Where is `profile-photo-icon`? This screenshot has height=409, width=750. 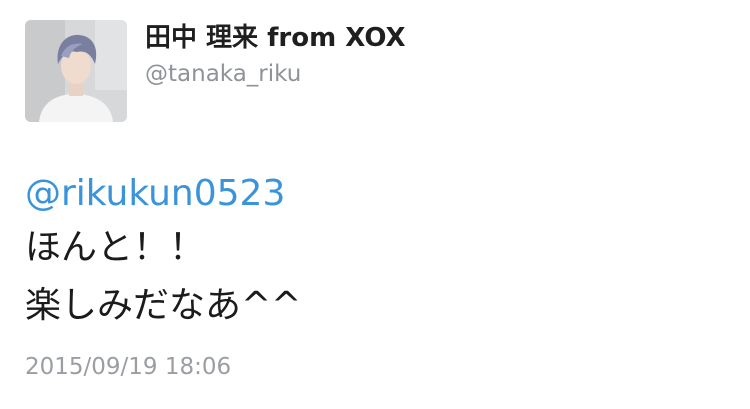
profile-photo-icon is located at coordinates (76, 71).